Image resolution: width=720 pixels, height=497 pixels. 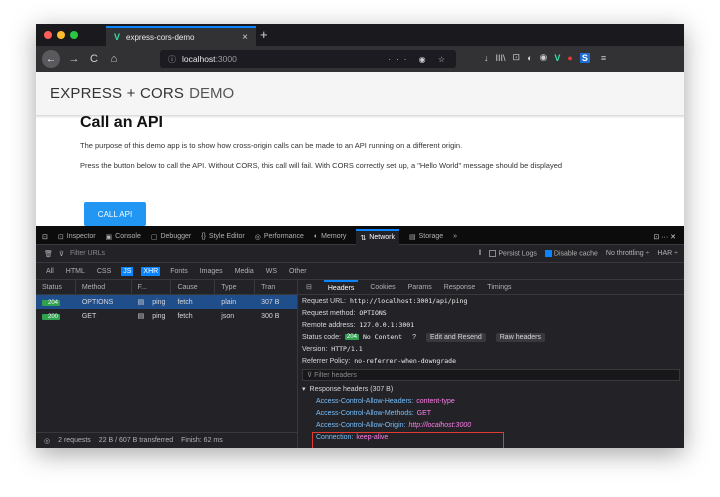 I want to click on tab-title: express-cors-demo, so click(x=160, y=37).